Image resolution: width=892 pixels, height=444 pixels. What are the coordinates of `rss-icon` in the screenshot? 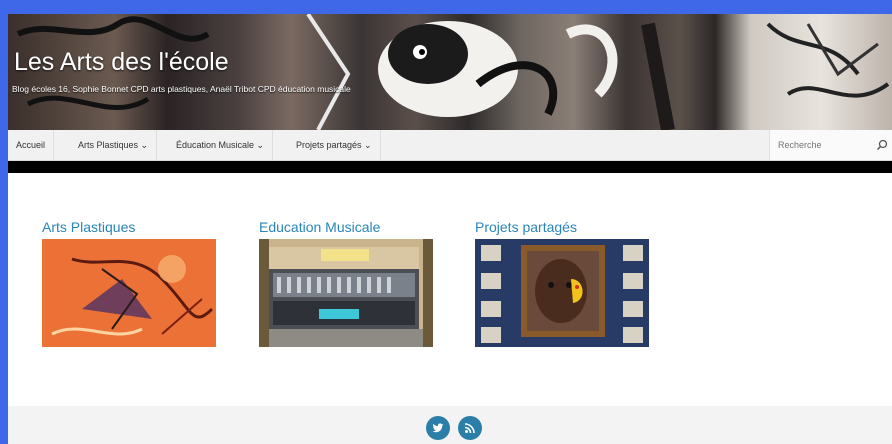 It's located at (469, 428).